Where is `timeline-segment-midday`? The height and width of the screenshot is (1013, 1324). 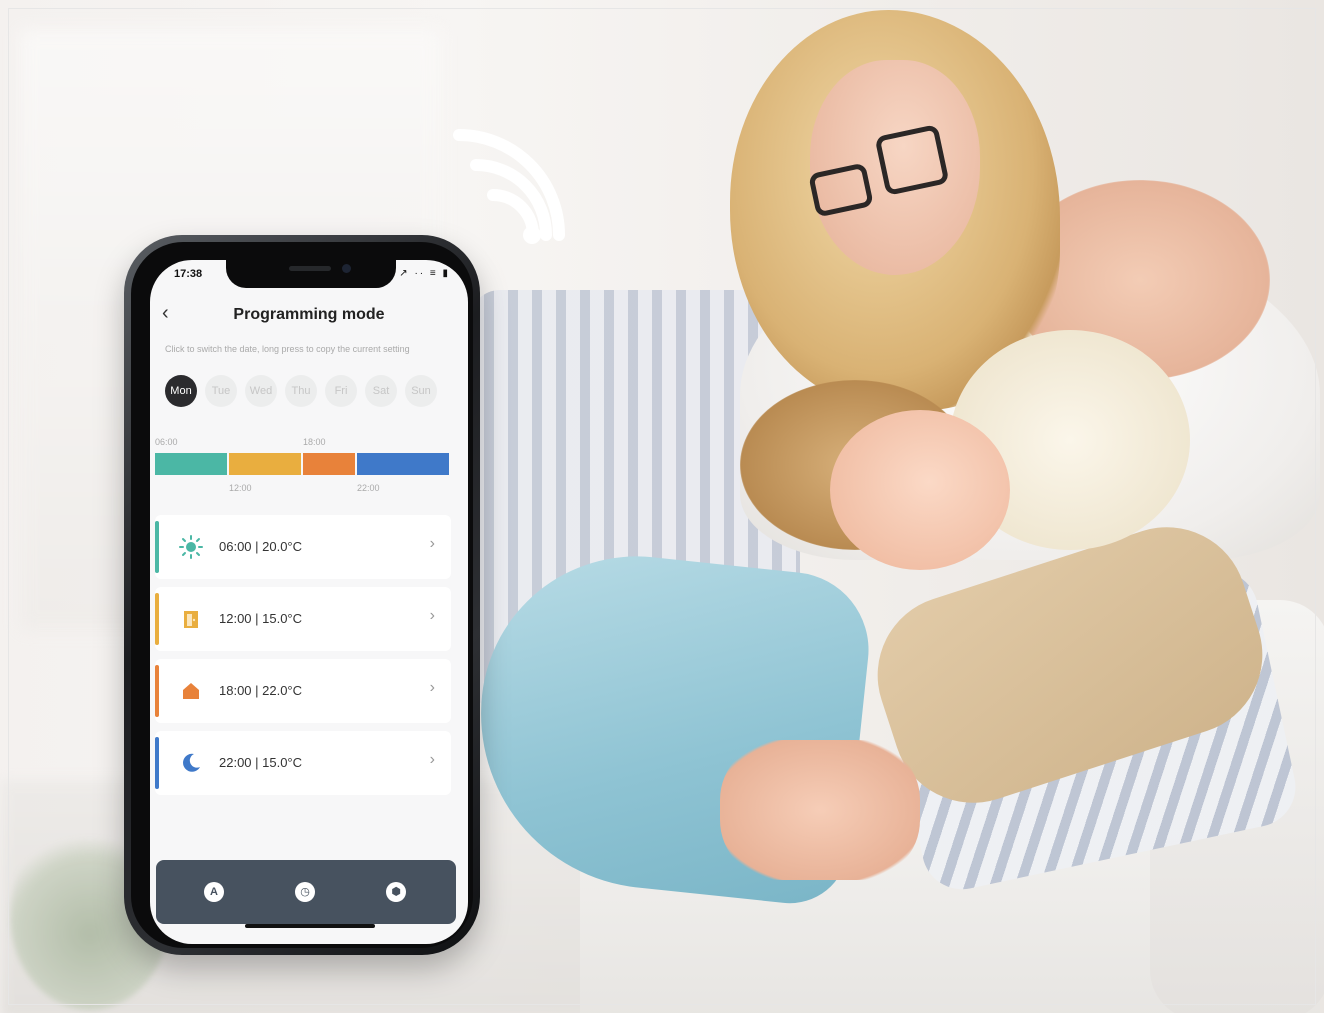 timeline-segment-midday is located at coordinates (265, 464).